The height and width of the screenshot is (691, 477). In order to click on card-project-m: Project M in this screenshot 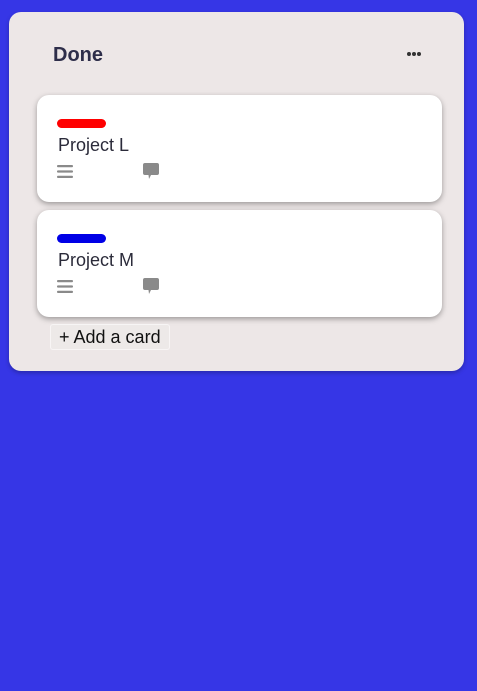, I will do `click(239, 263)`.